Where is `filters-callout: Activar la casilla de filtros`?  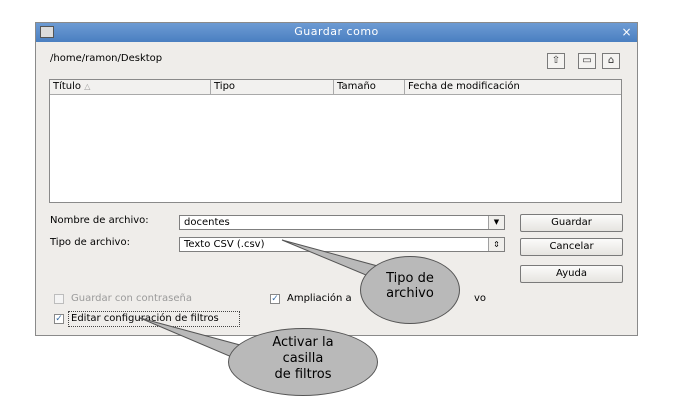 filters-callout: Activar la casilla de filtros is located at coordinates (303, 362).